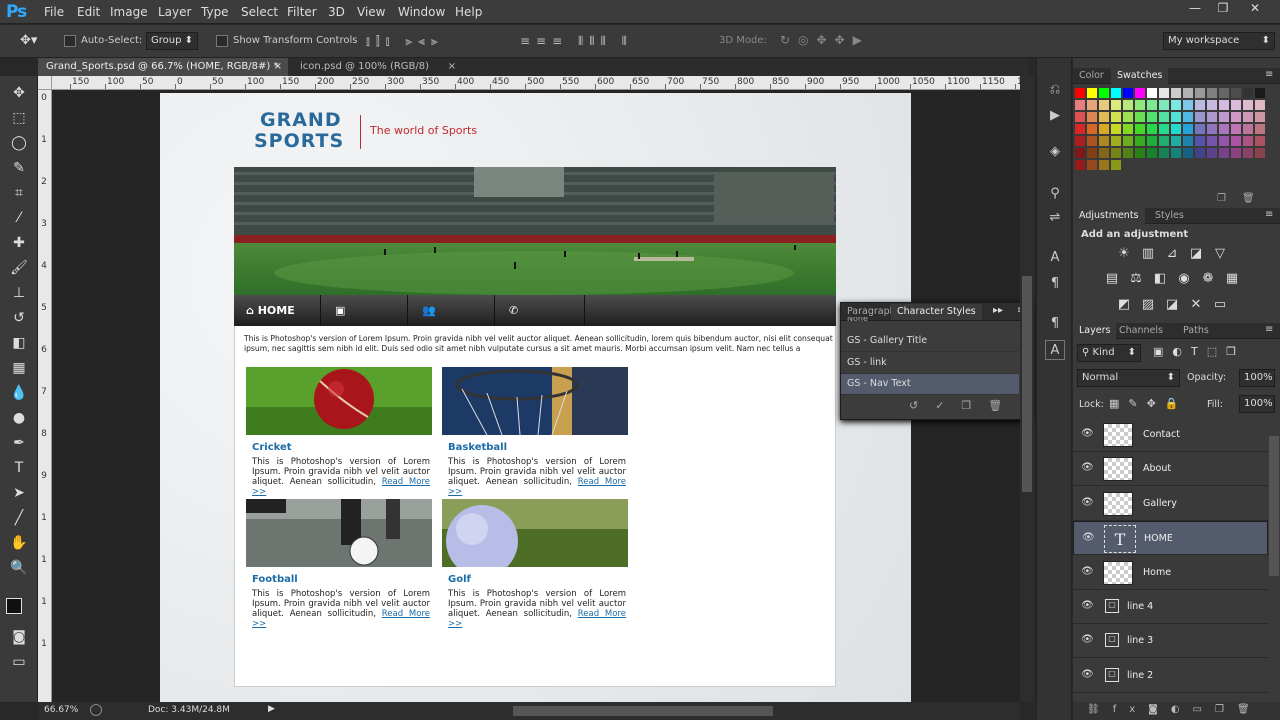 The width and height of the screenshot is (1280, 720). Describe the element at coordinates (215, 12) in the screenshot. I see `menu-type: Type` at that location.